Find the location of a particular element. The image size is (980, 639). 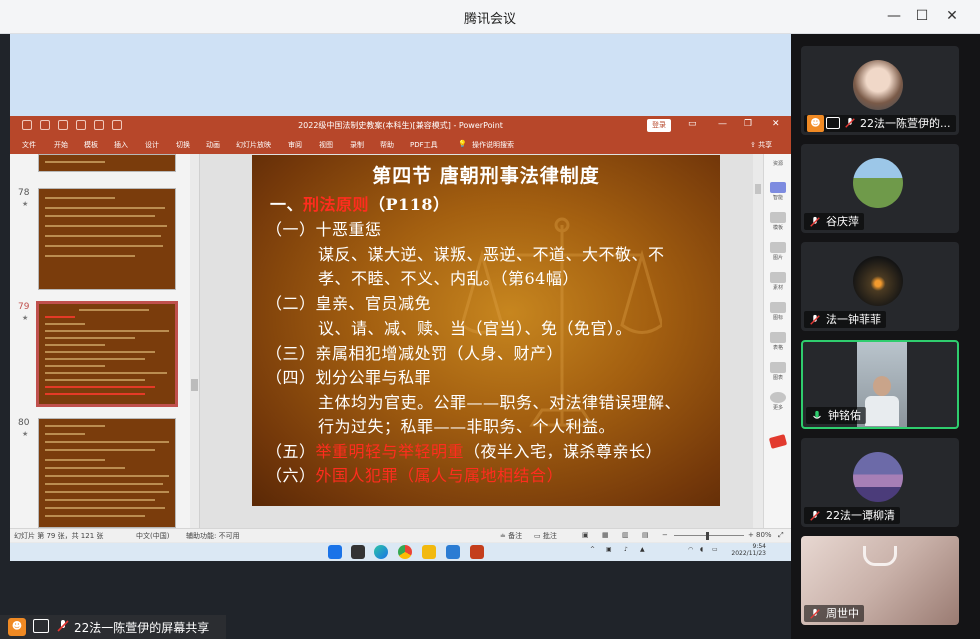

maximize-button: ☐ is located at coordinates (922, 16).